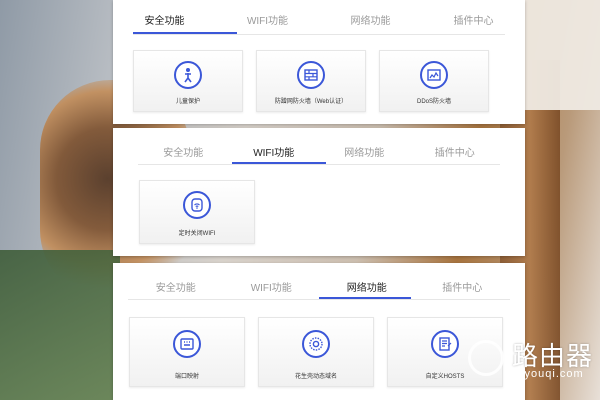  I want to click on watermark-site: luyouqi.com, so click(549, 374).